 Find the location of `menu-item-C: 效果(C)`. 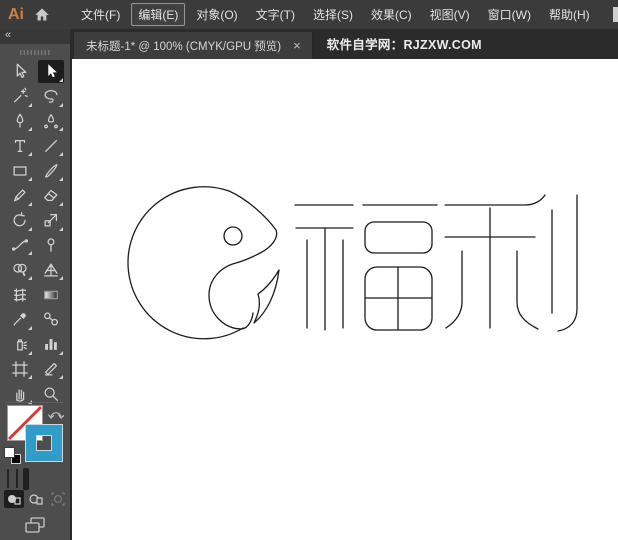

menu-item-C: 效果(C) is located at coordinates (391, 14).